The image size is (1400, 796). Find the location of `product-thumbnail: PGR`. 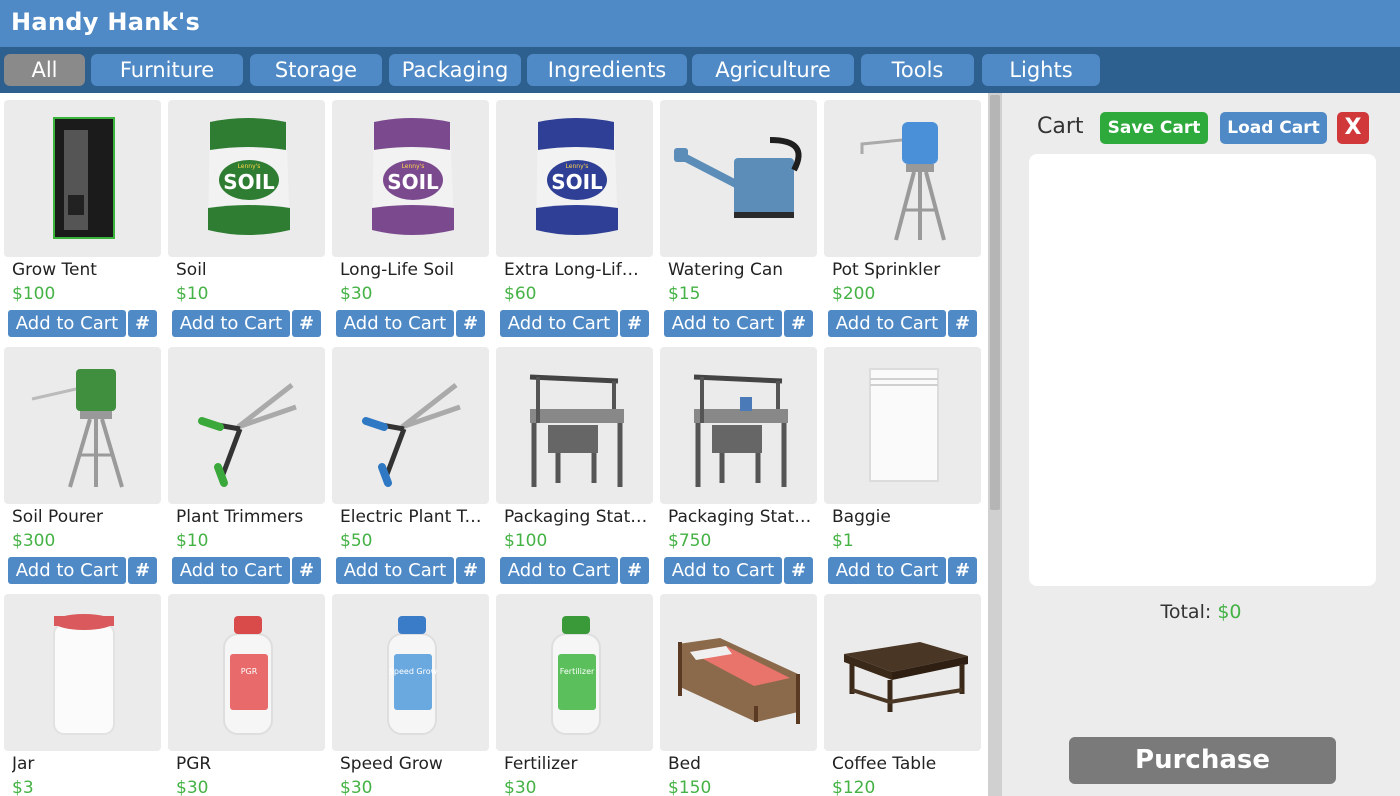

product-thumbnail: PGR is located at coordinates (246, 672).